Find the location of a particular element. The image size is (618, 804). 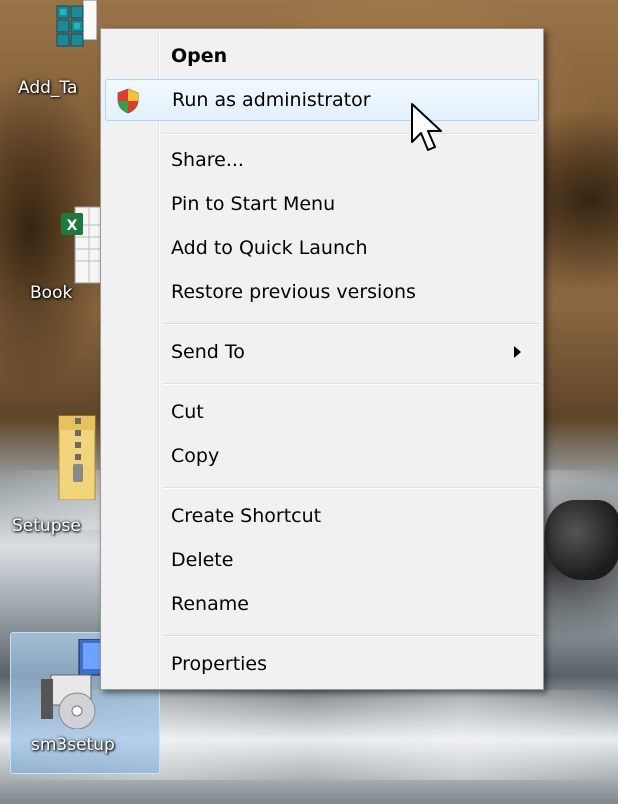

menu-item-label: Delete is located at coordinates (202, 560).